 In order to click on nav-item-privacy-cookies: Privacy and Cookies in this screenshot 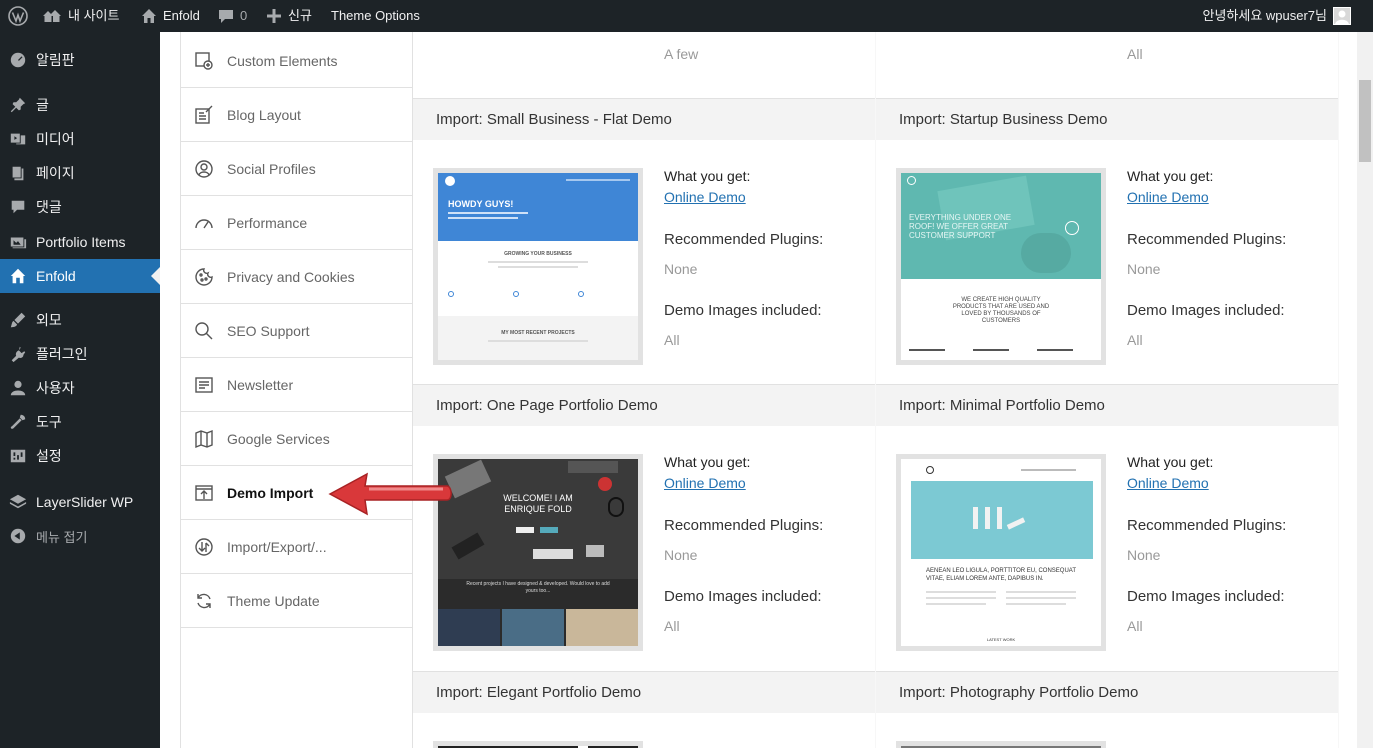, I will do `click(296, 277)`.